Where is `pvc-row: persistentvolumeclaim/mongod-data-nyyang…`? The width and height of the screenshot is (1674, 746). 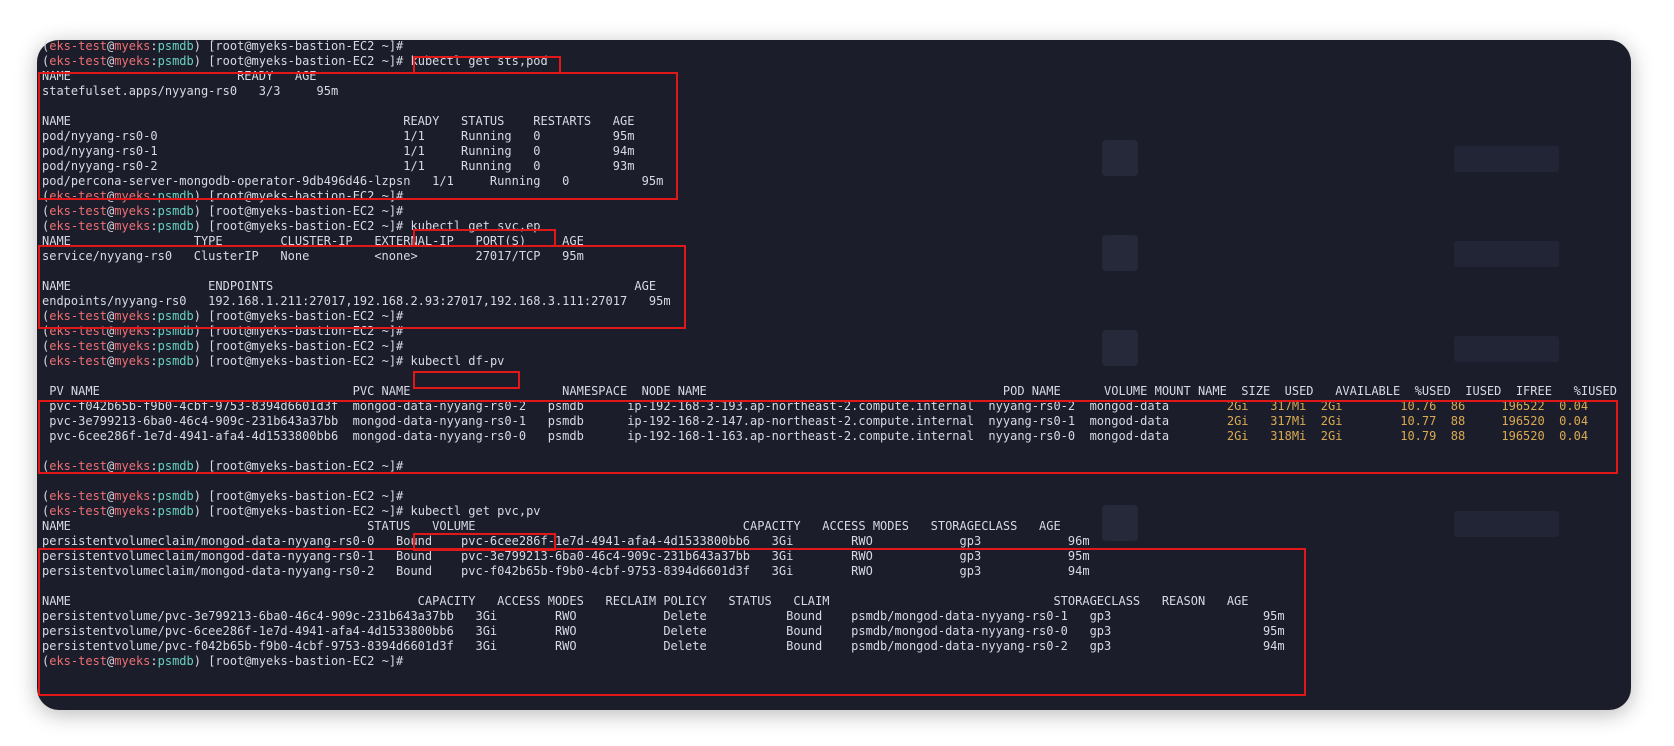
pvc-row: persistentvolumeclaim/mongod-data-nyyang… is located at coordinates (566, 541).